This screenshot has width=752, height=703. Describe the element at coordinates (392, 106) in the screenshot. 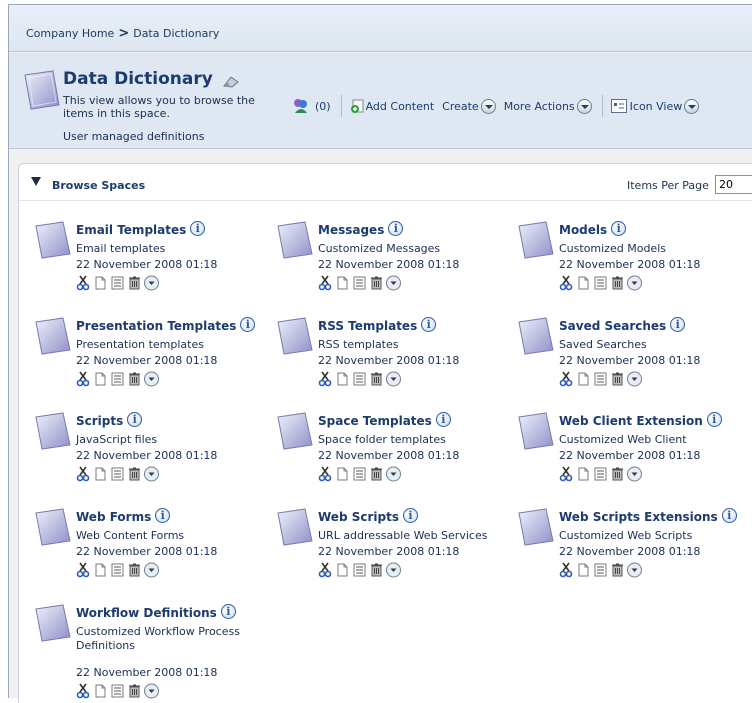

I see `add-content-button: Add Content` at that location.